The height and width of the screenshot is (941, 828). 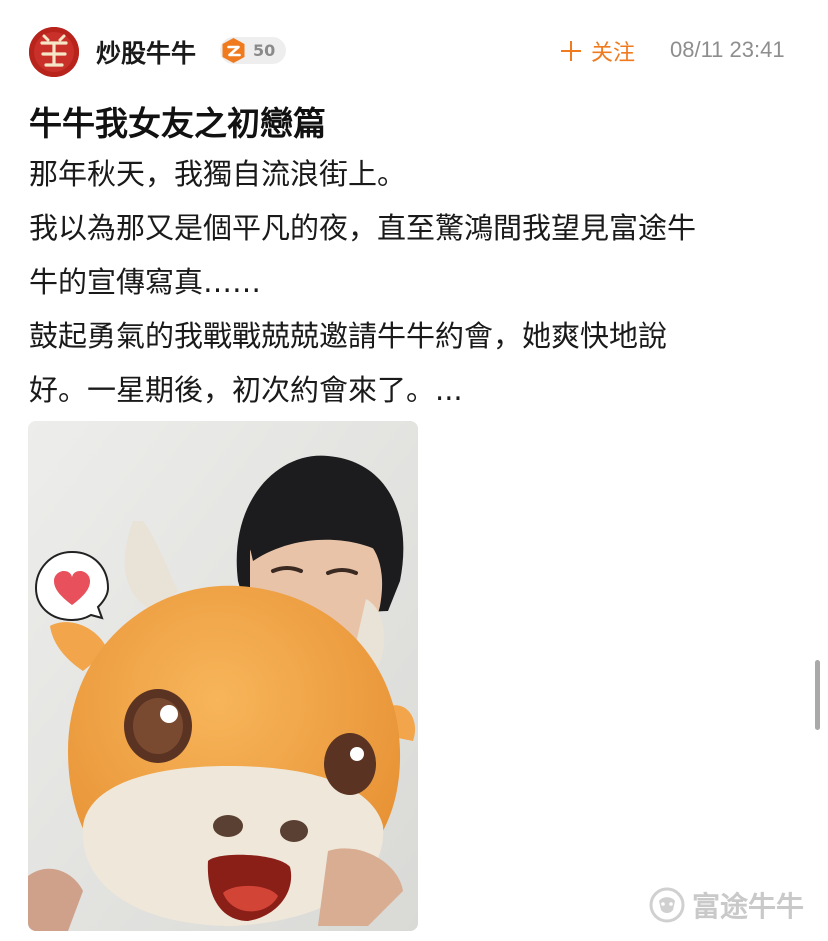 I want to click on heart-speech-bubble-icon, so click(x=72, y=586).